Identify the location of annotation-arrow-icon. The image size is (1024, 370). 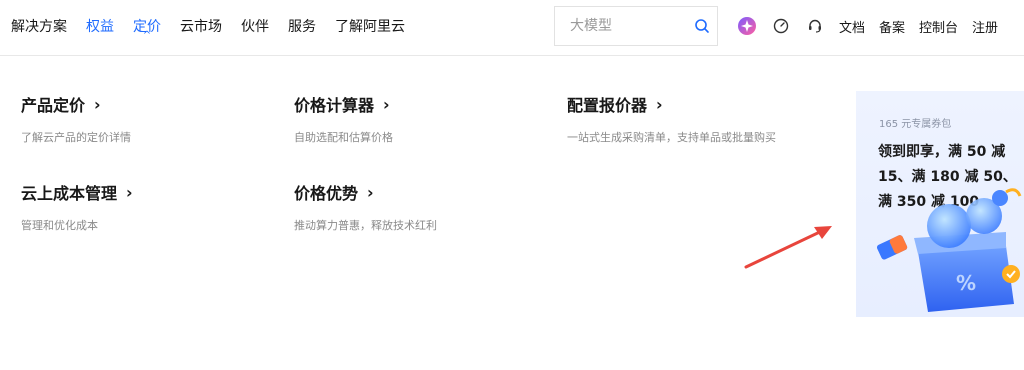
(788, 247).